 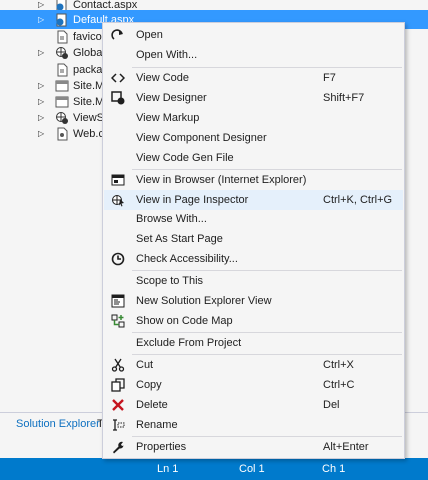 I want to click on wrench-icon, so click(x=118, y=447).